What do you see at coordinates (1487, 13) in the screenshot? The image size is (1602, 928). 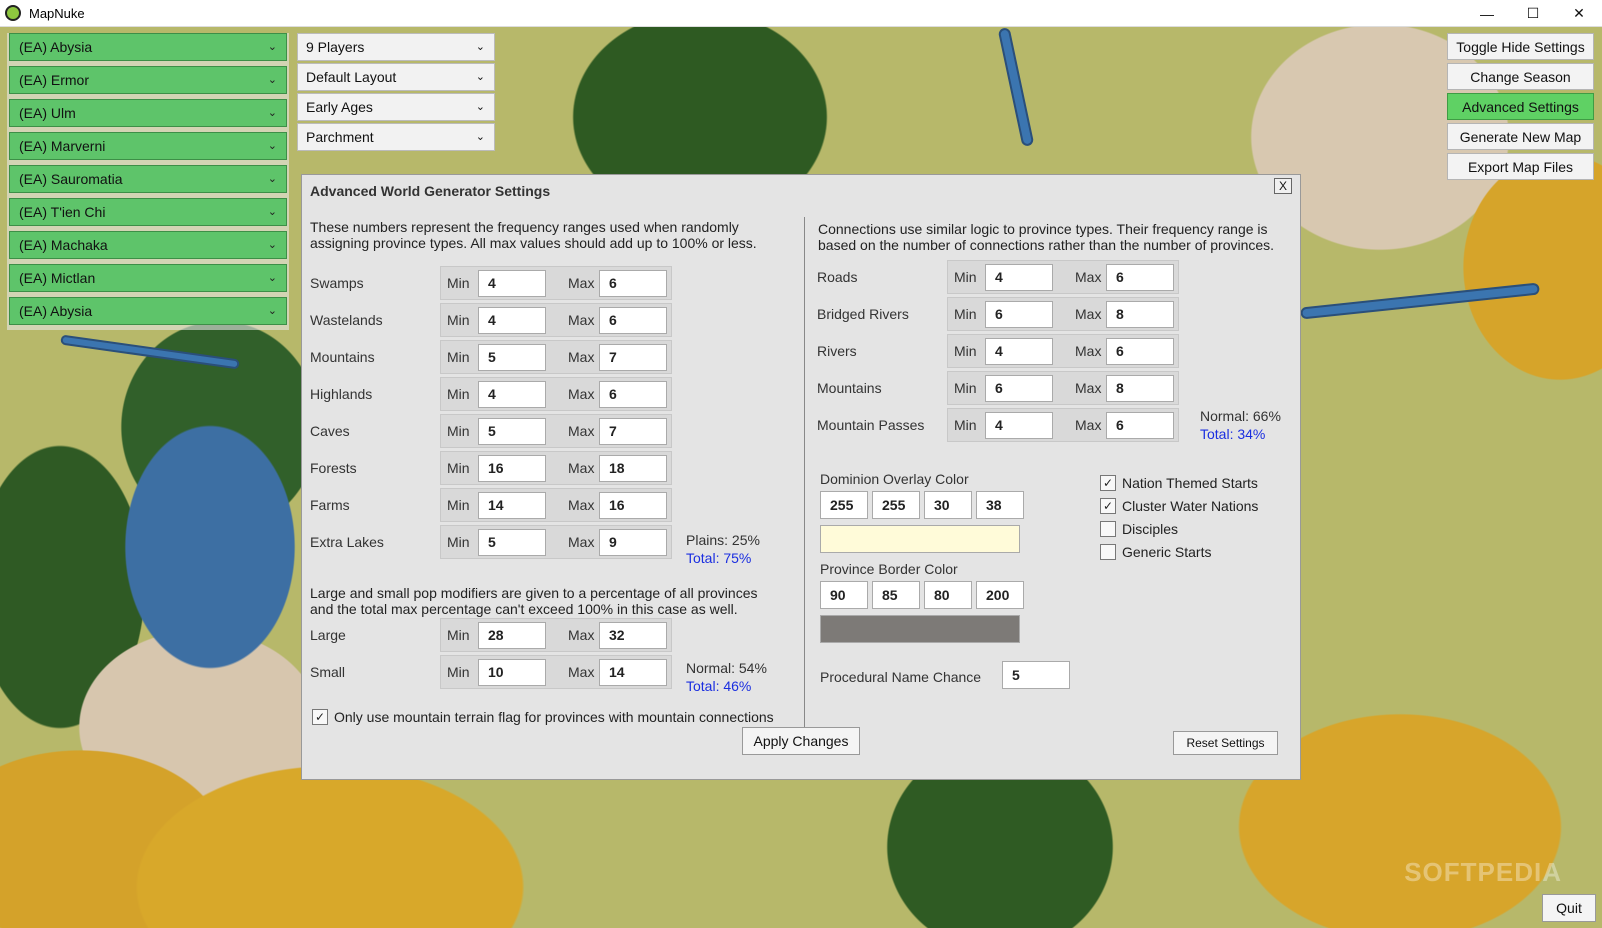 I see `minimize-icon: —` at bounding box center [1487, 13].